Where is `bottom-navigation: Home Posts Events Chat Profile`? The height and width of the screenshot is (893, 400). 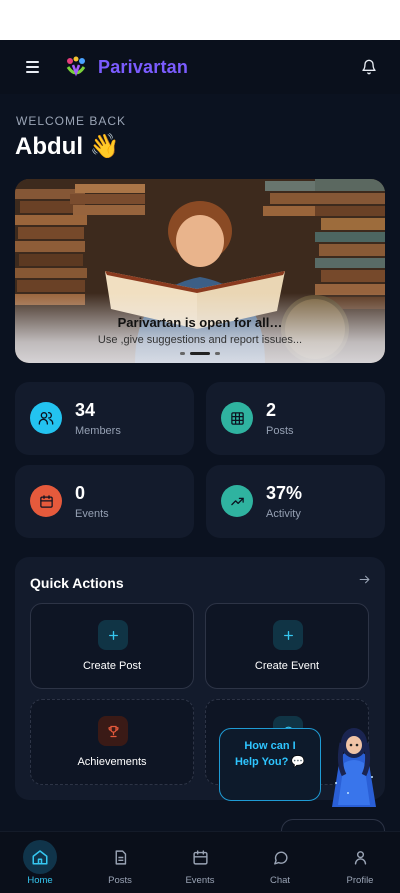
bottom-navigation: Home Posts Events Chat Profile is located at coordinates (200, 862).